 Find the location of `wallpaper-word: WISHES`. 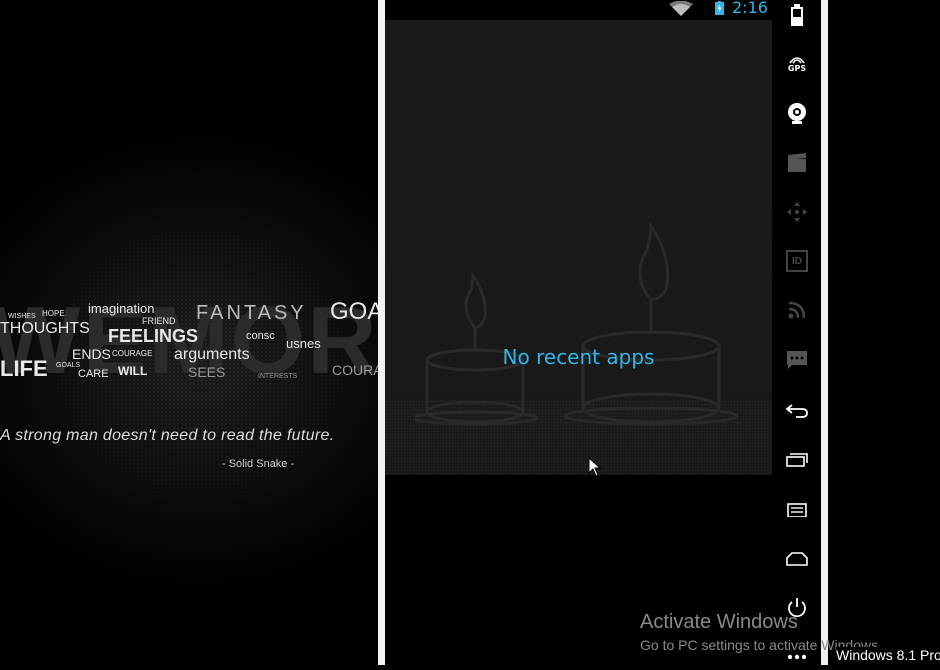

wallpaper-word: WISHES is located at coordinates (22, 316).